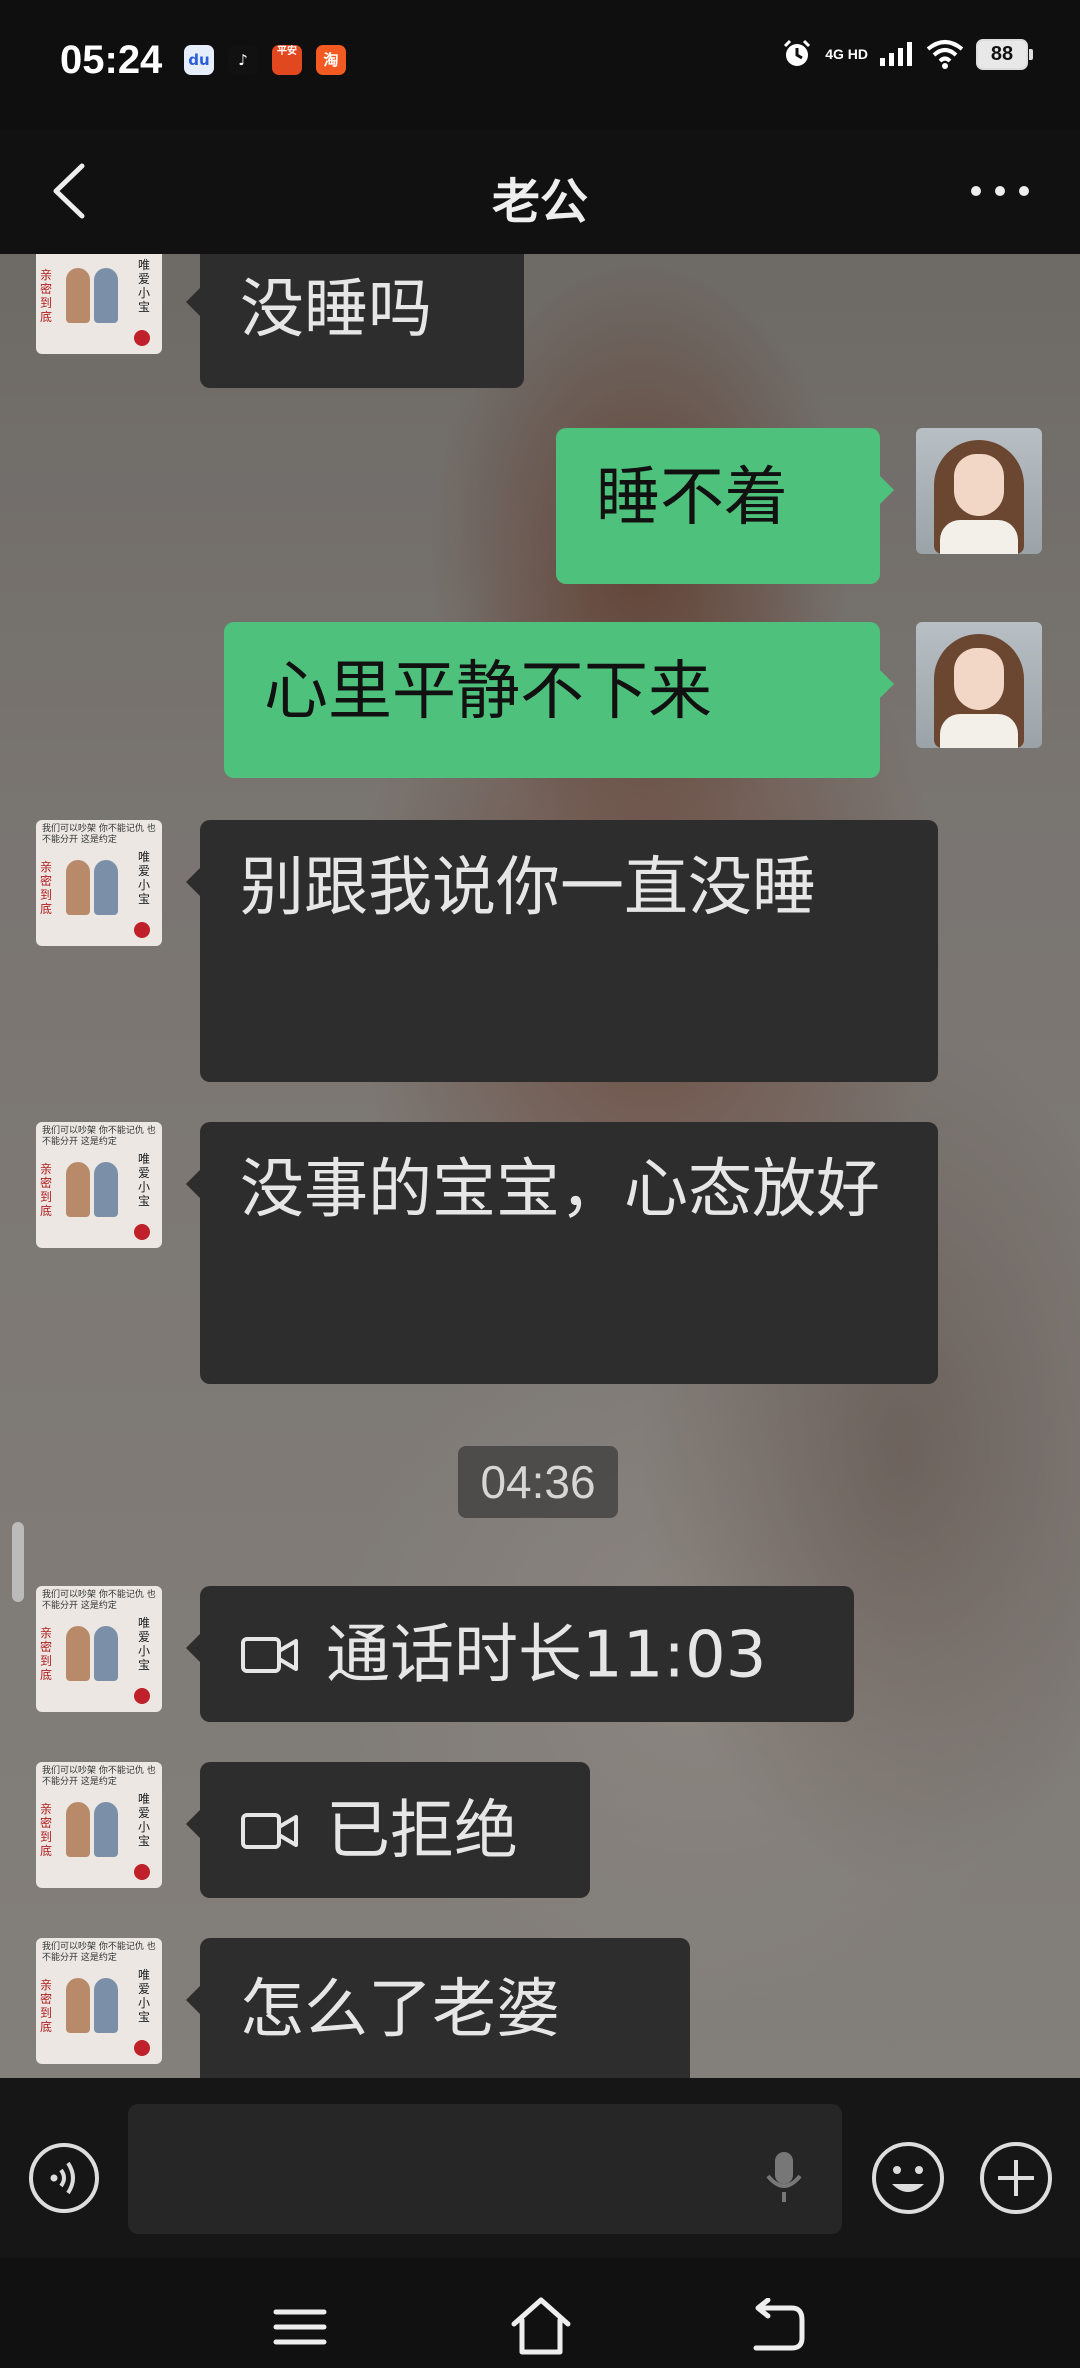  Describe the element at coordinates (336, 310) in the screenshot. I see `message-text: 没睡吗` at that location.